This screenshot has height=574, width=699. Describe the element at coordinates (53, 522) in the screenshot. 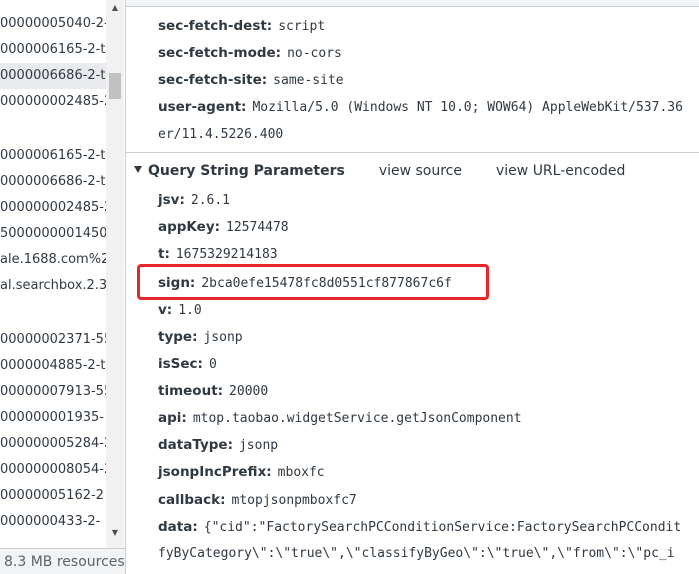

I see `request-row: 0000000433-2-` at that location.